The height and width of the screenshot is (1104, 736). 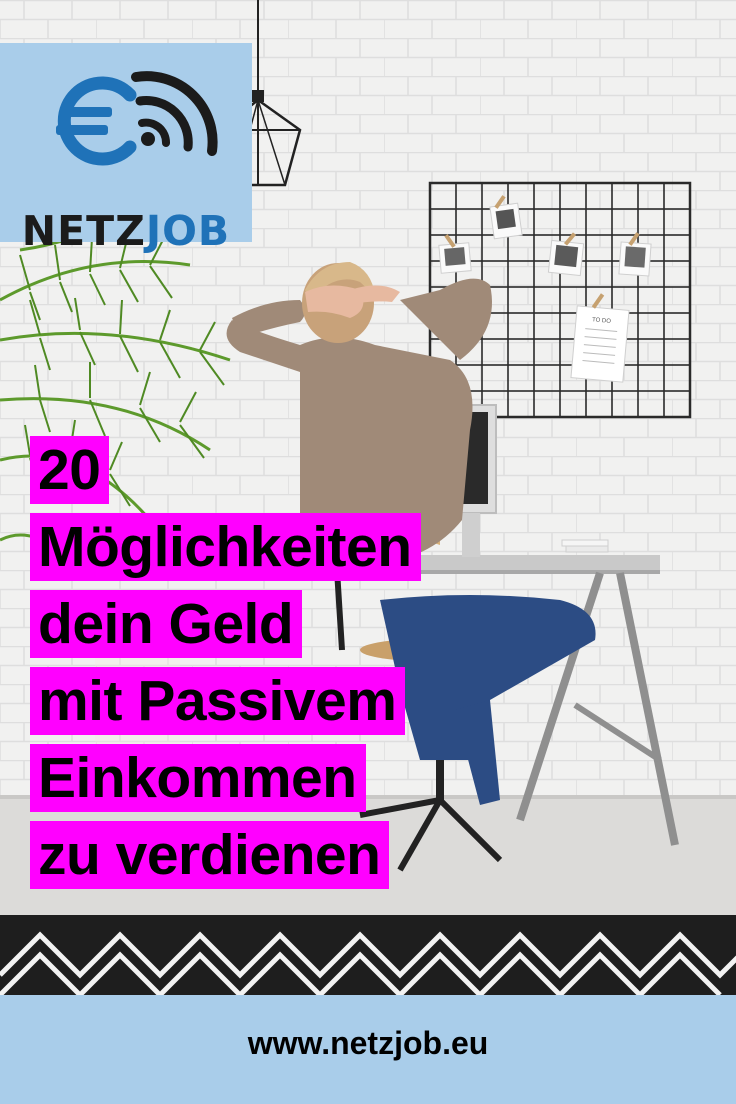 I want to click on brand-logo-box: NETZJOB, so click(x=126, y=147).